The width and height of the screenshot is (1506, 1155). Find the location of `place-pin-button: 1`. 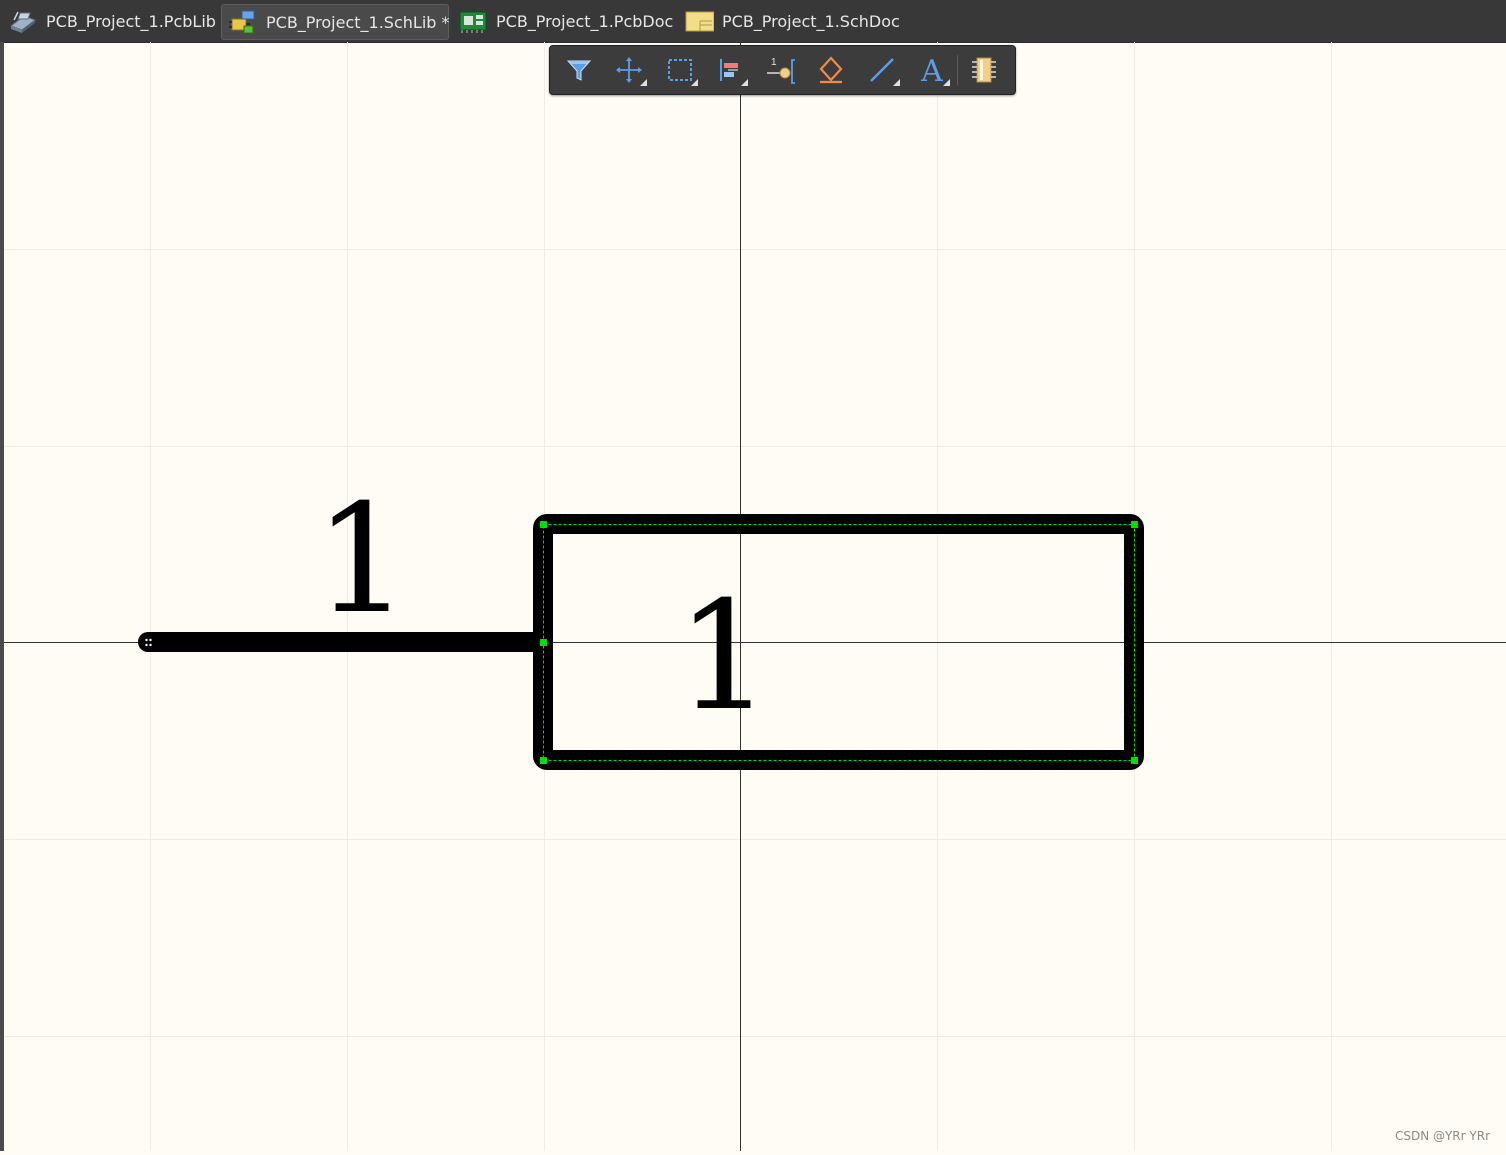

place-pin-button: 1 is located at coordinates (781, 70).